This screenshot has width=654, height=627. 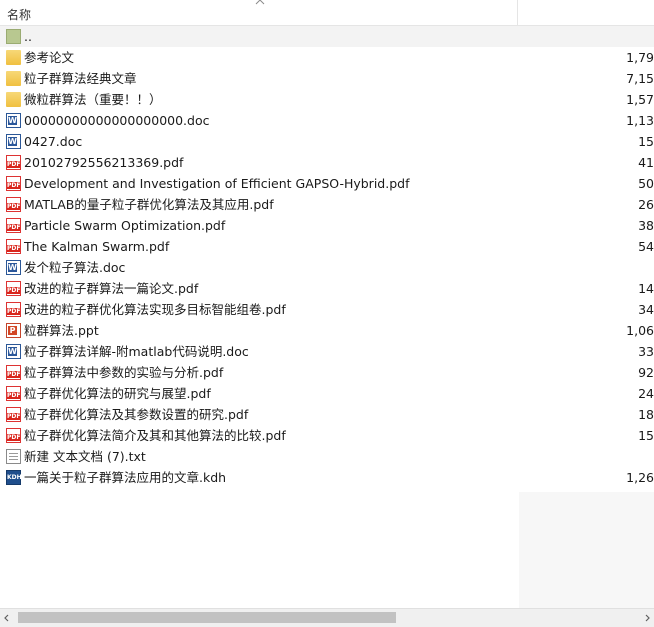 What do you see at coordinates (646, 309) in the screenshot?
I see `file-size: 34` at bounding box center [646, 309].